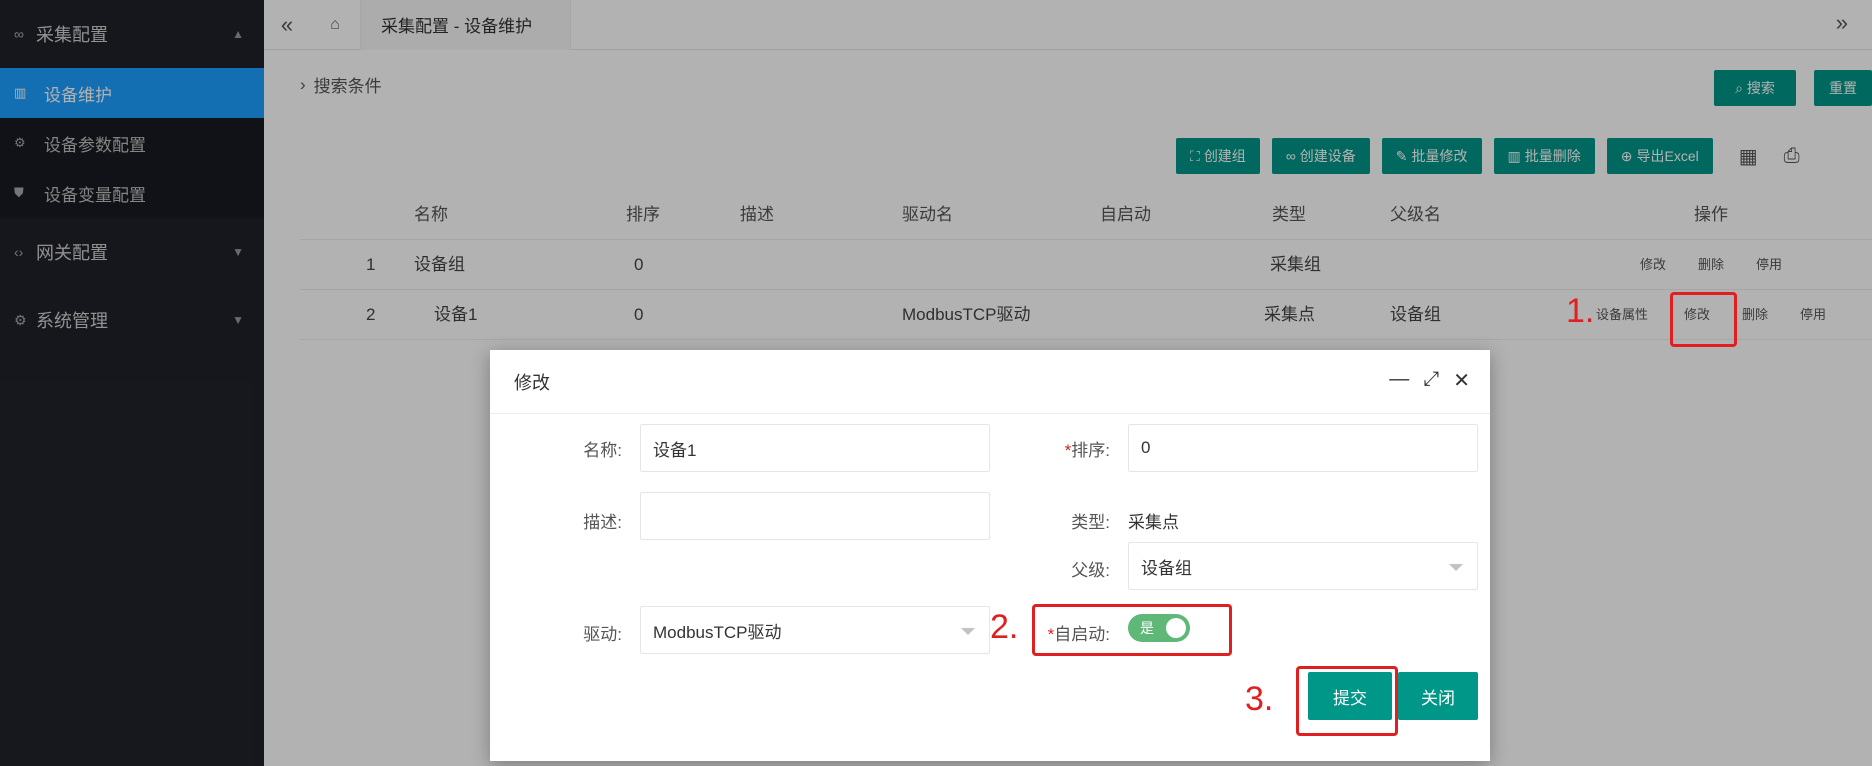  What do you see at coordinates (815, 630) in the screenshot?
I see `driver-select: ModbusTCP驱动` at bounding box center [815, 630].